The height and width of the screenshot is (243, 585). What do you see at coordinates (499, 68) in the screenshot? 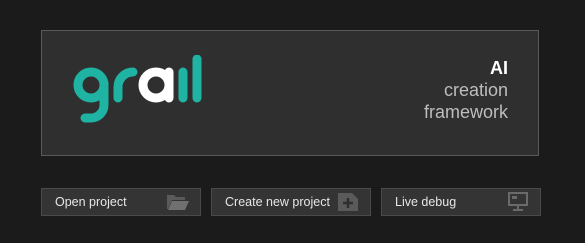
I see `tagline-ai: AI` at bounding box center [499, 68].